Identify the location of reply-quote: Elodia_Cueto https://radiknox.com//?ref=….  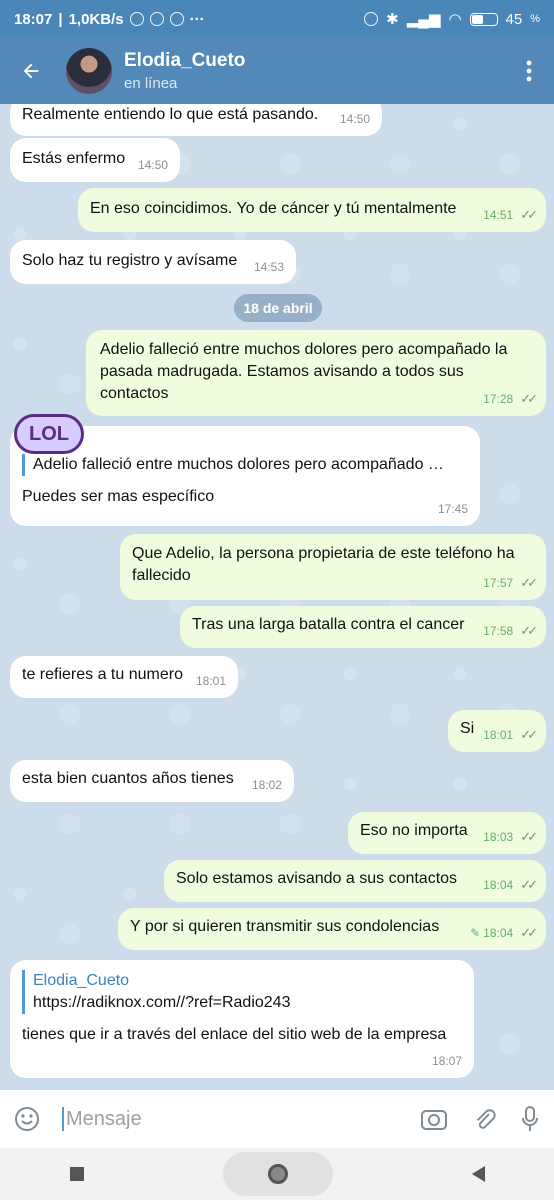
(242, 992).